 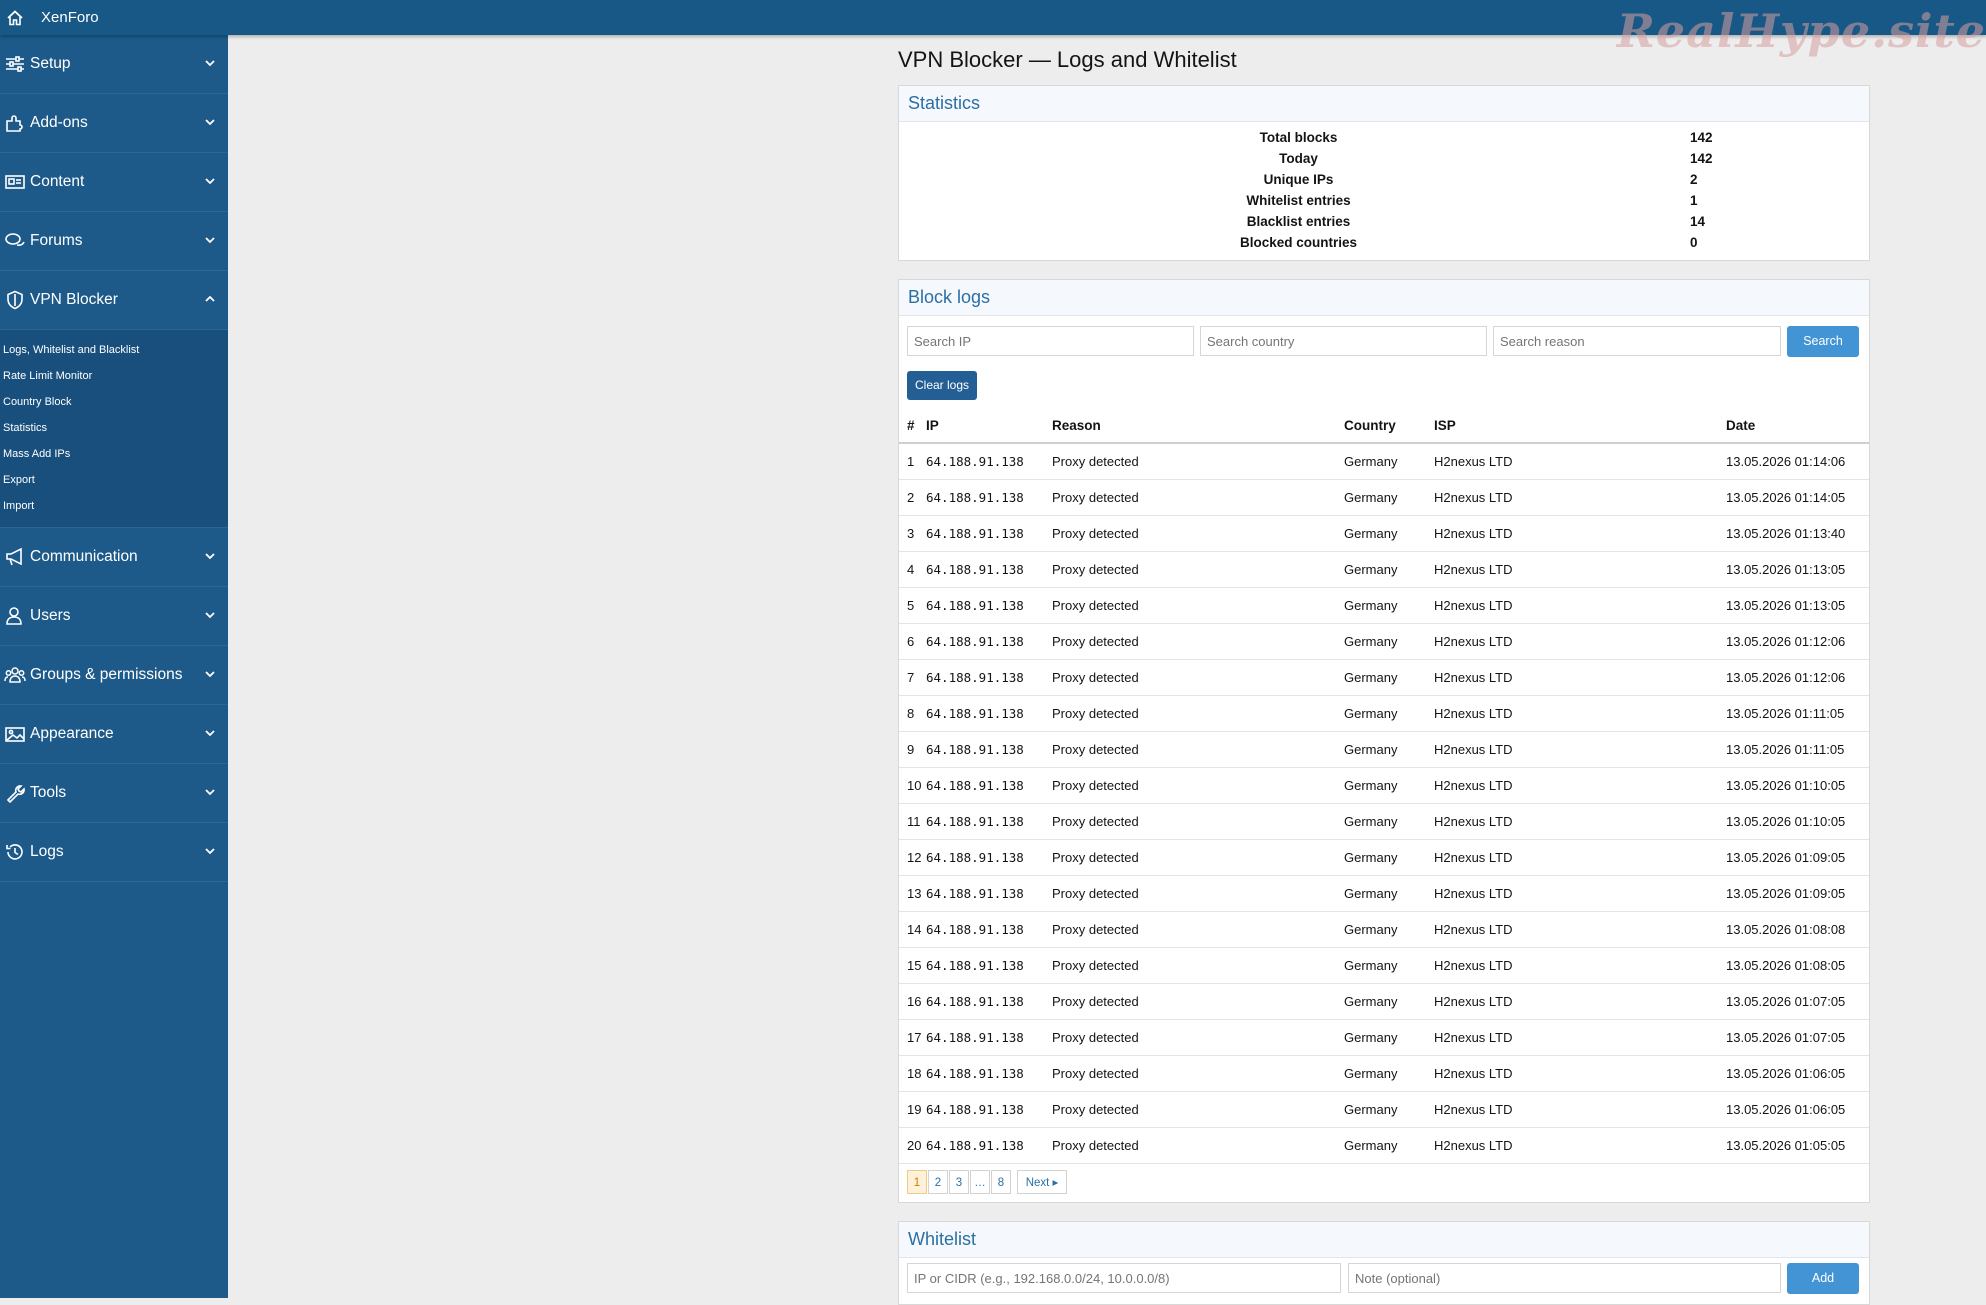 What do you see at coordinates (1823, 1278) in the screenshot?
I see `add-whitelist-button: Add` at bounding box center [1823, 1278].